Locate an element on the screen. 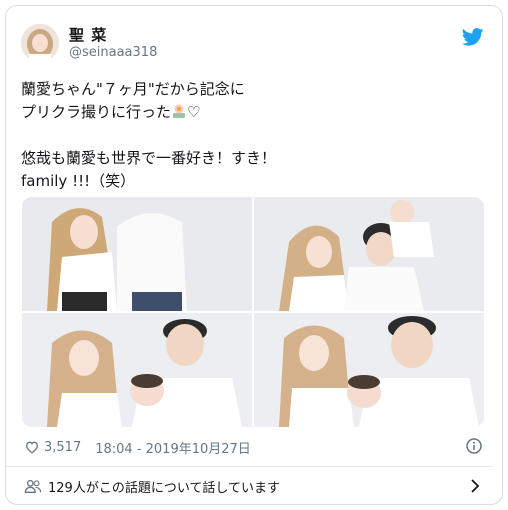 This screenshot has height=510, width=508. chevron-right-icon is located at coordinates (475, 486).